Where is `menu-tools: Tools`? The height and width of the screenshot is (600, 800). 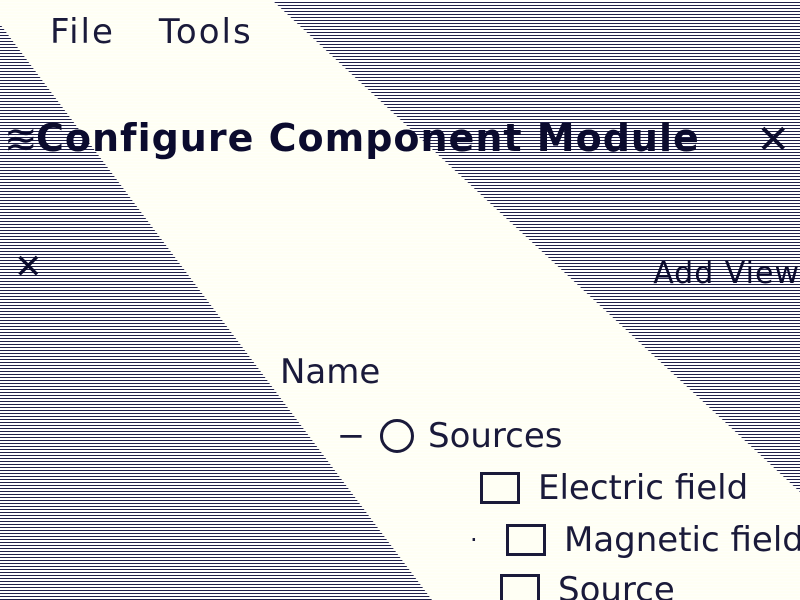 menu-tools: Tools is located at coordinates (206, 32).